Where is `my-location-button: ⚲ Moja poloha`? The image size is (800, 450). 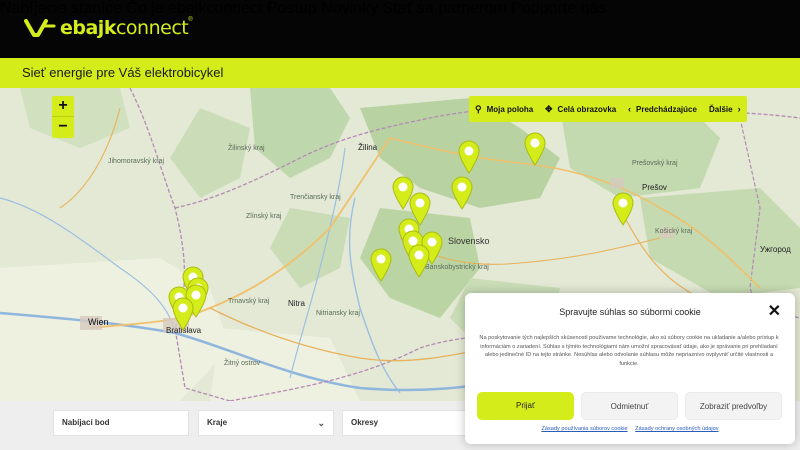
my-location-button: ⚲ Moja poloha is located at coordinates (504, 109).